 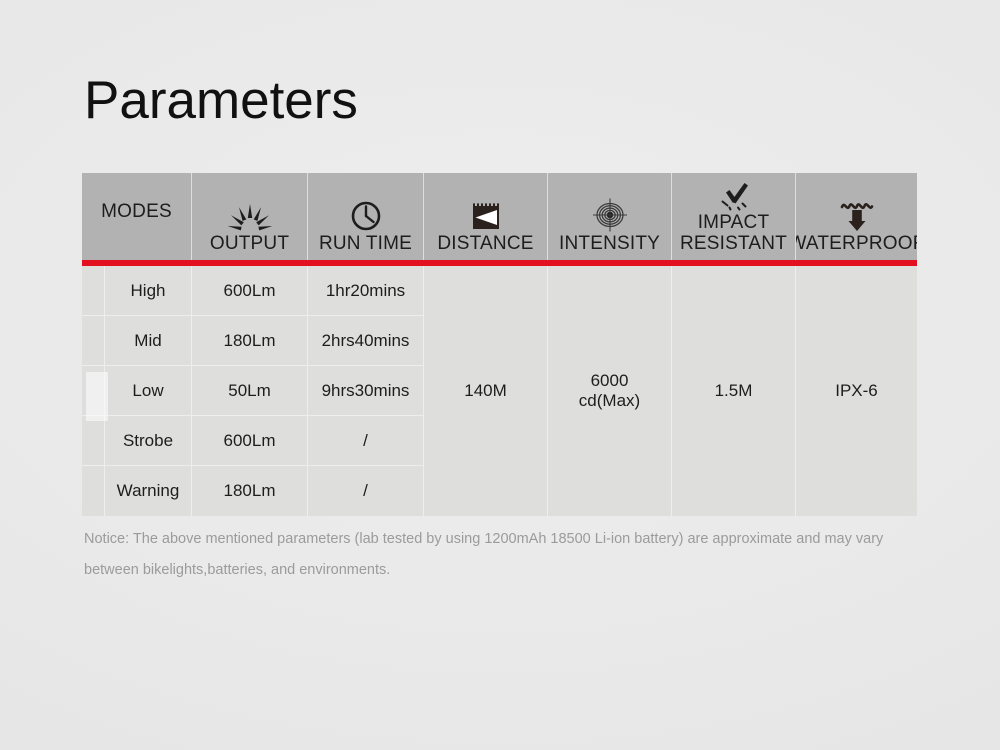 I want to click on impact-icon, so click(x=734, y=194).